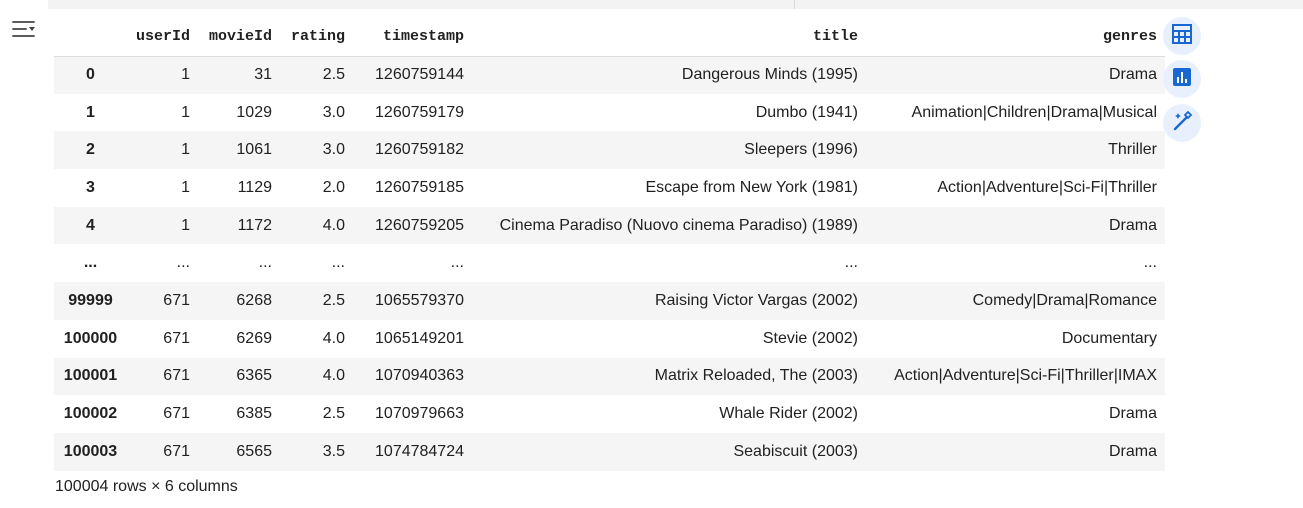  I want to click on table-cell: 1129, so click(254, 187).